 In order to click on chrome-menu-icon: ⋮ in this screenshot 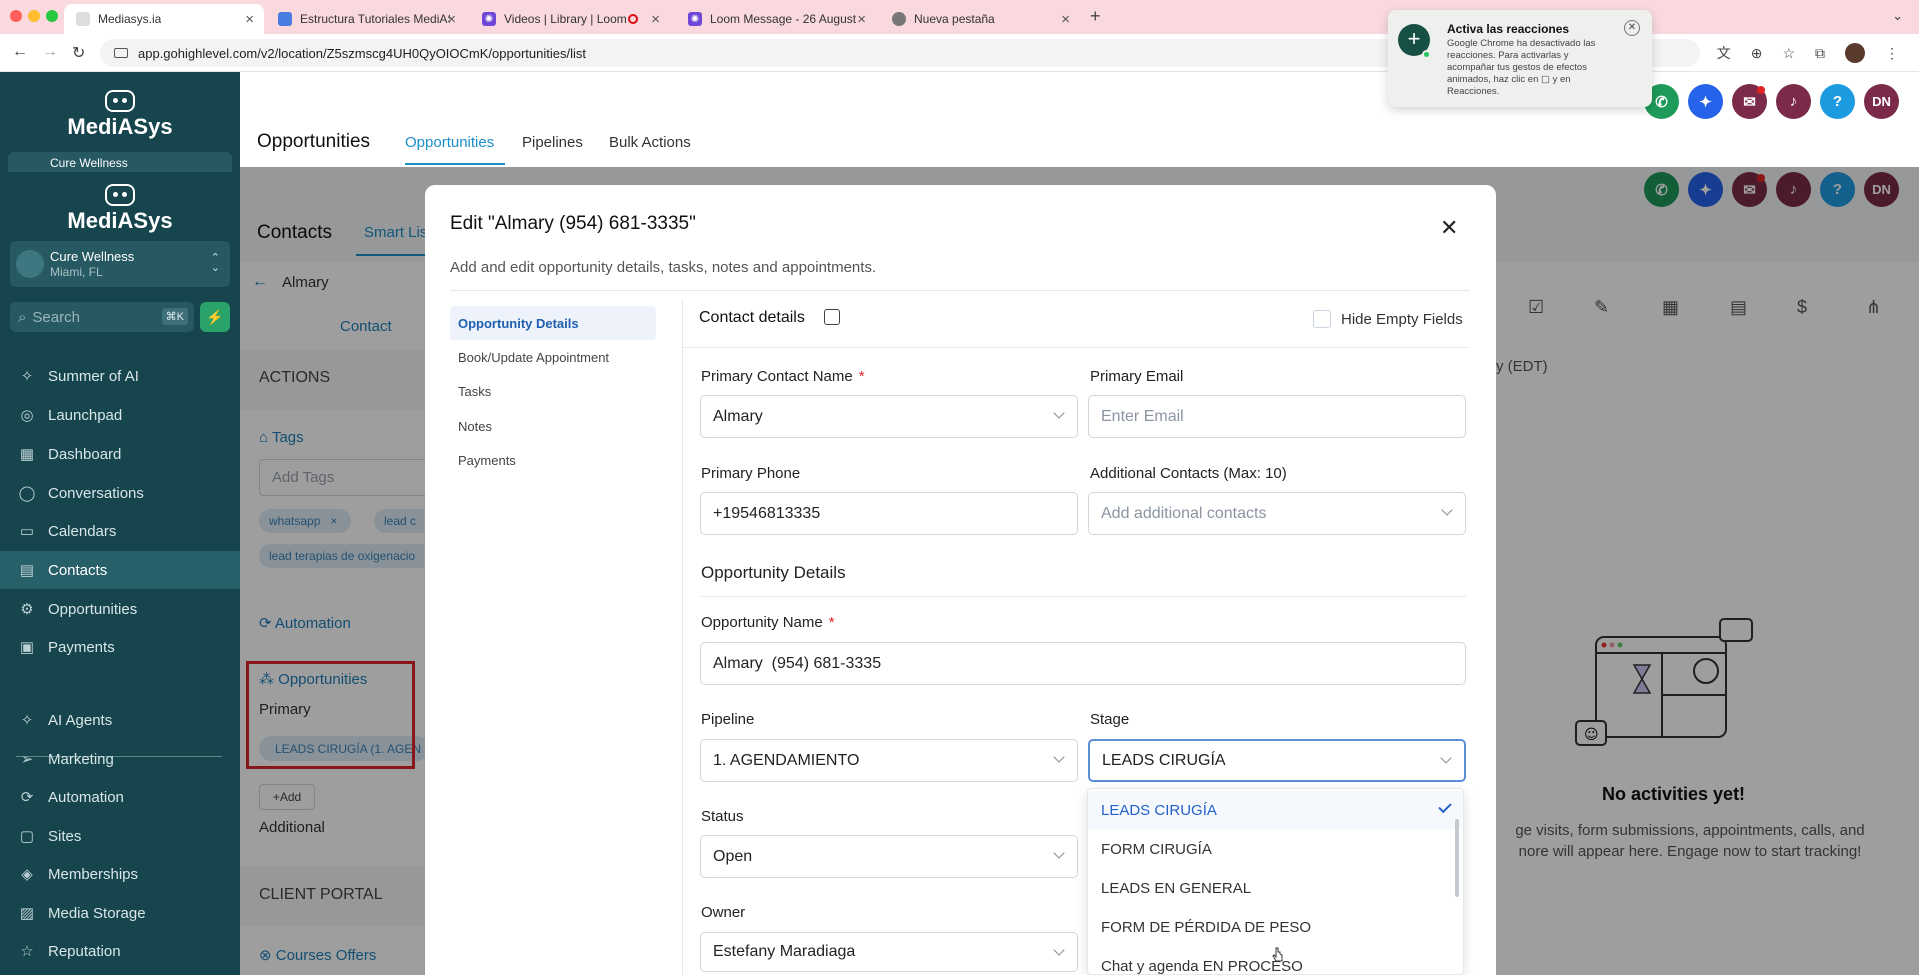, I will do `click(1892, 53)`.